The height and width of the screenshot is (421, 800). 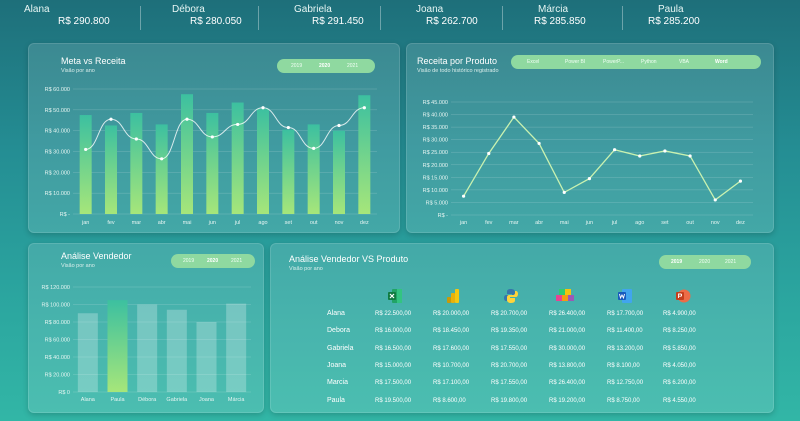 What do you see at coordinates (88, 400) in the screenshot?
I see `x-tick-label: Alana` at bounding box center [88, 400].